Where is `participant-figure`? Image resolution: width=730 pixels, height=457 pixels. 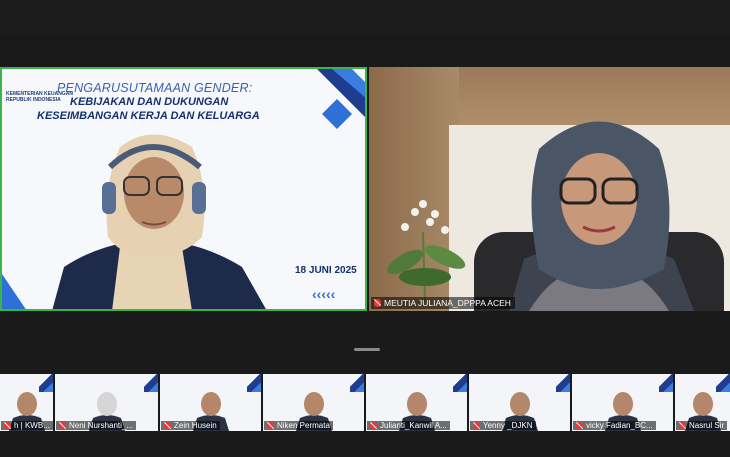
participant-figure is located at coordinates (601, 216).